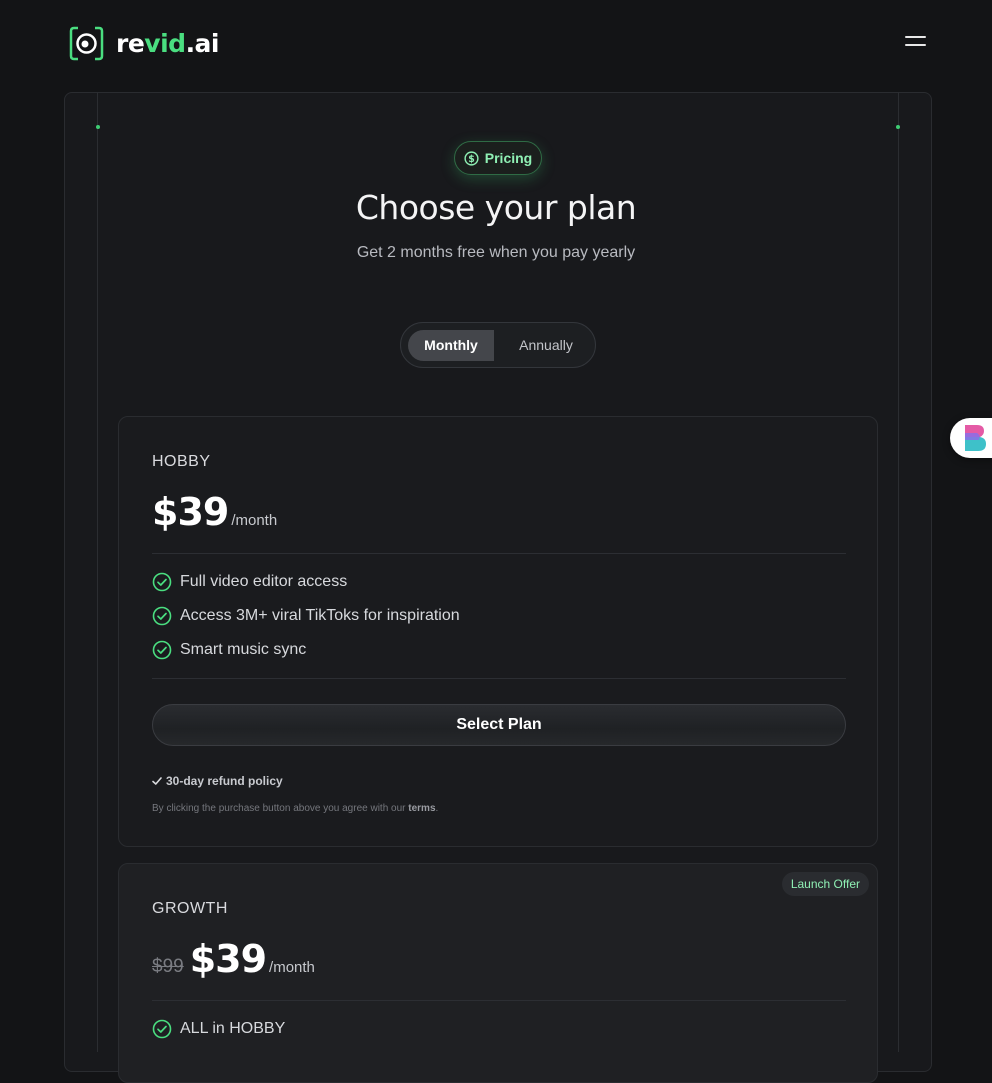  I want to click on feature-item: Smart music sync, so click(229, 650).